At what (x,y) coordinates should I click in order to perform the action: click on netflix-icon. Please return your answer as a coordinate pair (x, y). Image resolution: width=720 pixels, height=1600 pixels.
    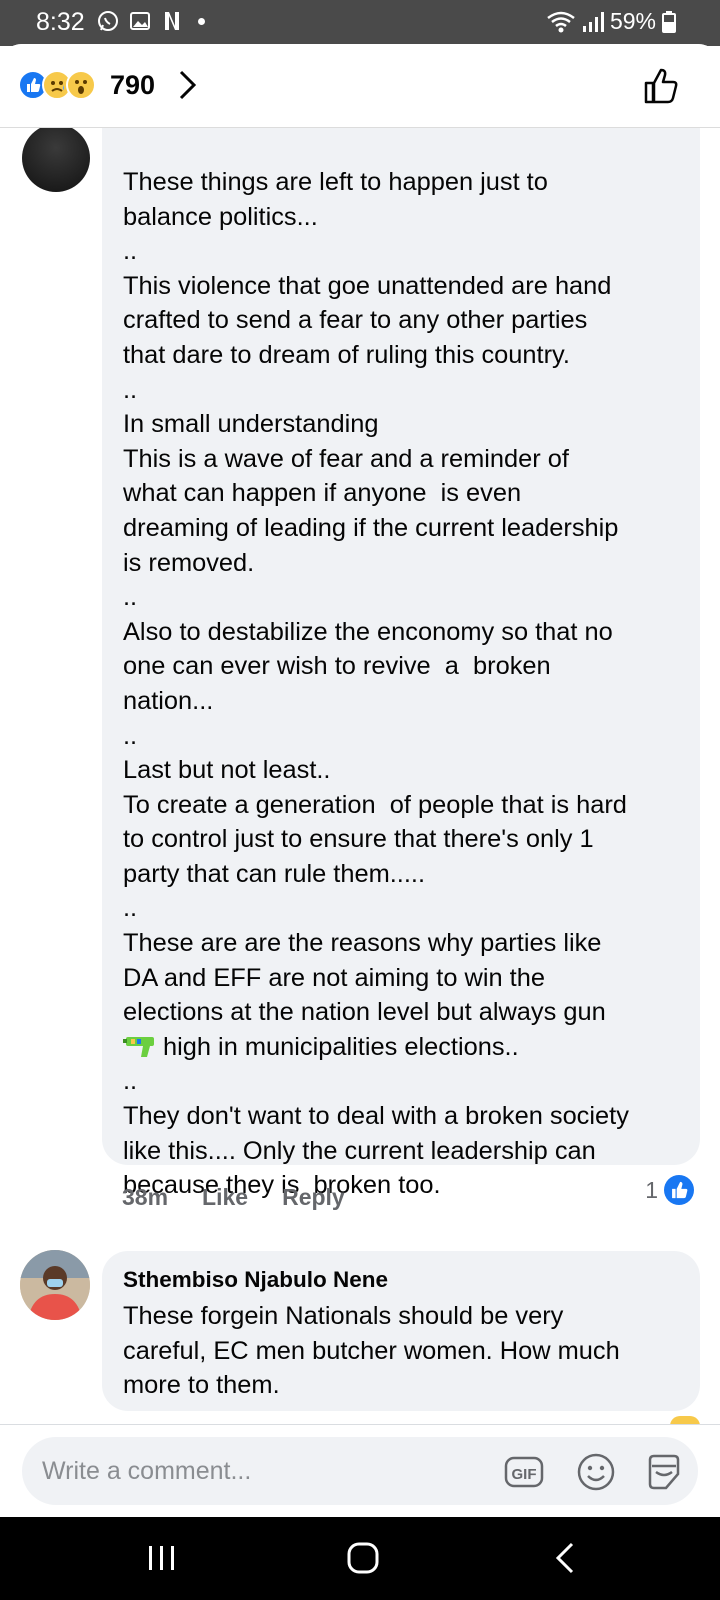
    Looking at the image, I should click on (172, 21).